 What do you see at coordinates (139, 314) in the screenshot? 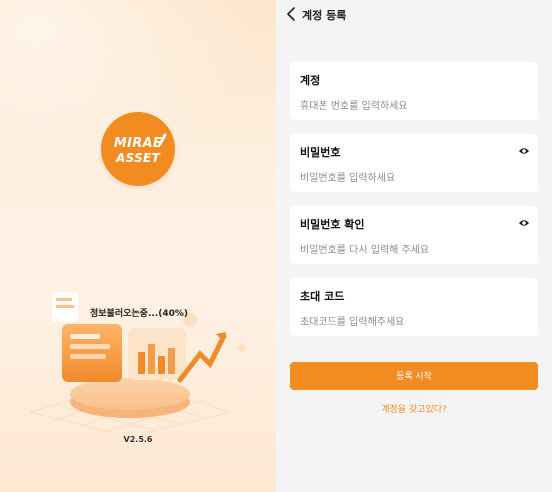
I see `loading-status-text: 정보불러오는중...(40%)` at bounding box center [139, 314].